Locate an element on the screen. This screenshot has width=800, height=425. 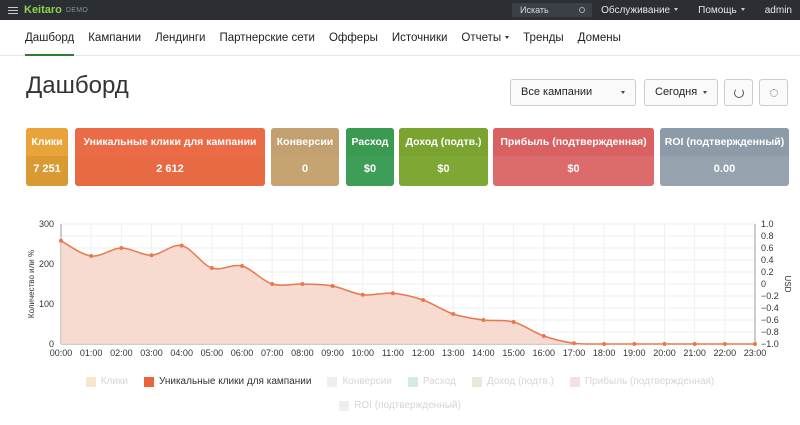
metric-card: Доход (подтв.) $0 is located at coordinates (443, 157).